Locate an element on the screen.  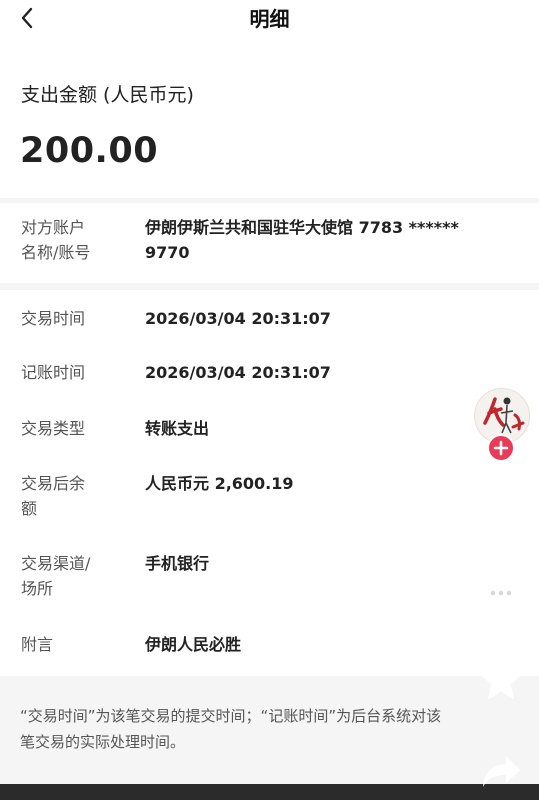
remark-label: 附言 is located at coordinates (37, 644).